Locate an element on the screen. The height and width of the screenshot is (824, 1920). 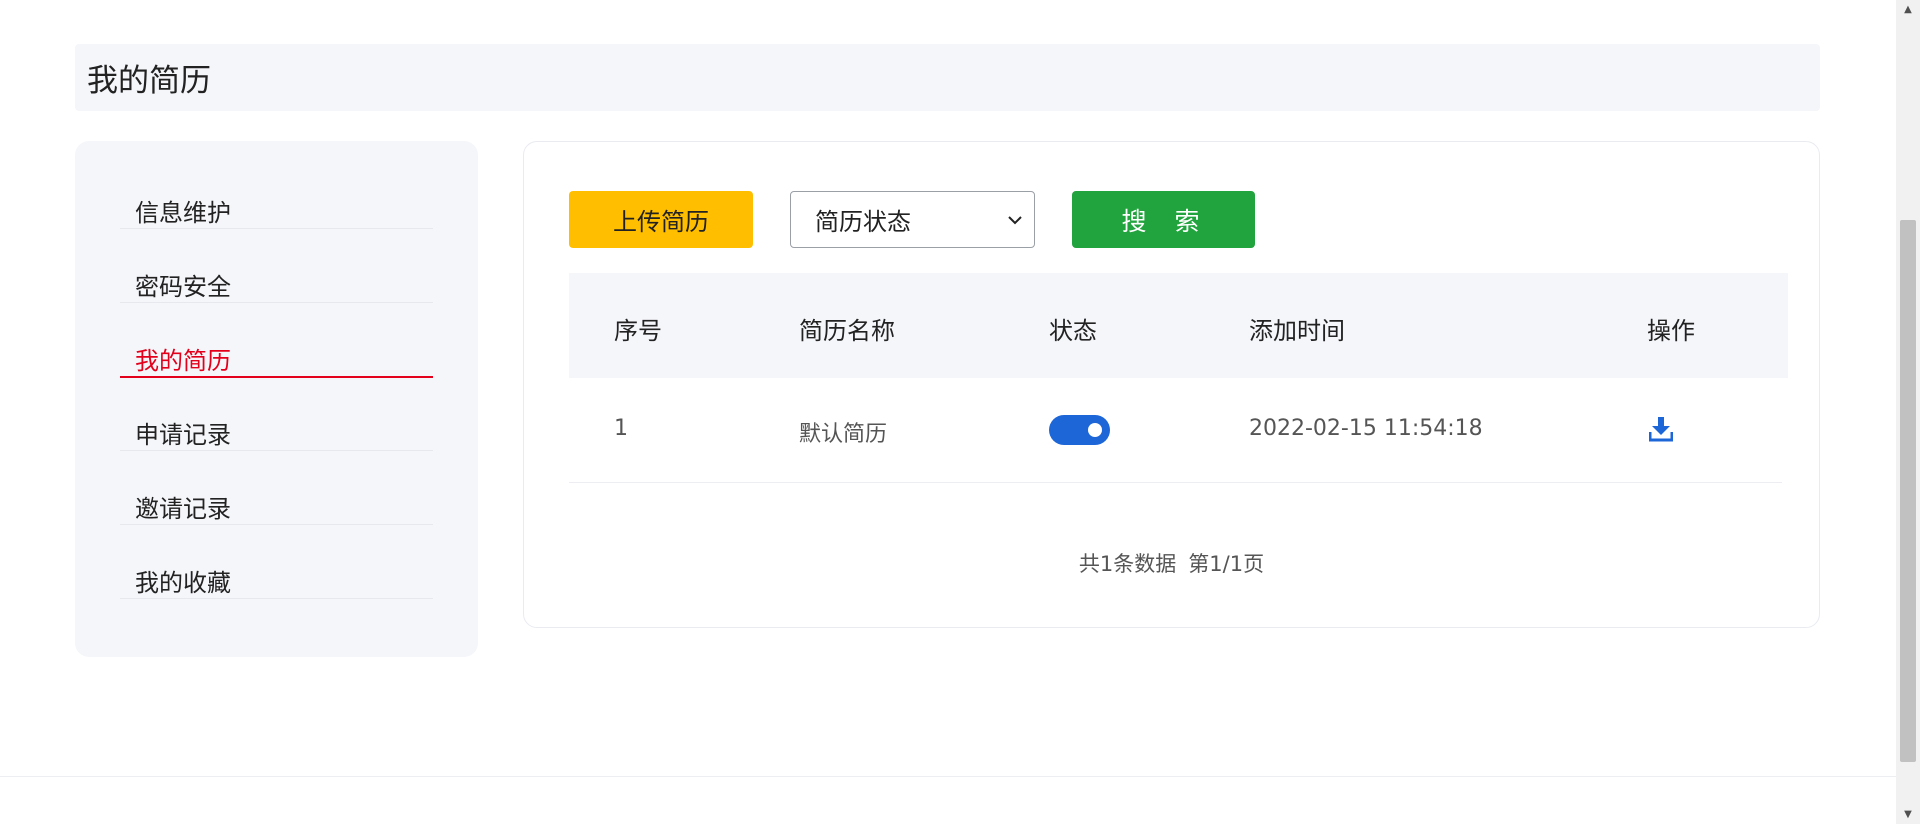
sidebar-item-password: 密码安全 is located at coordinates (276, 298).